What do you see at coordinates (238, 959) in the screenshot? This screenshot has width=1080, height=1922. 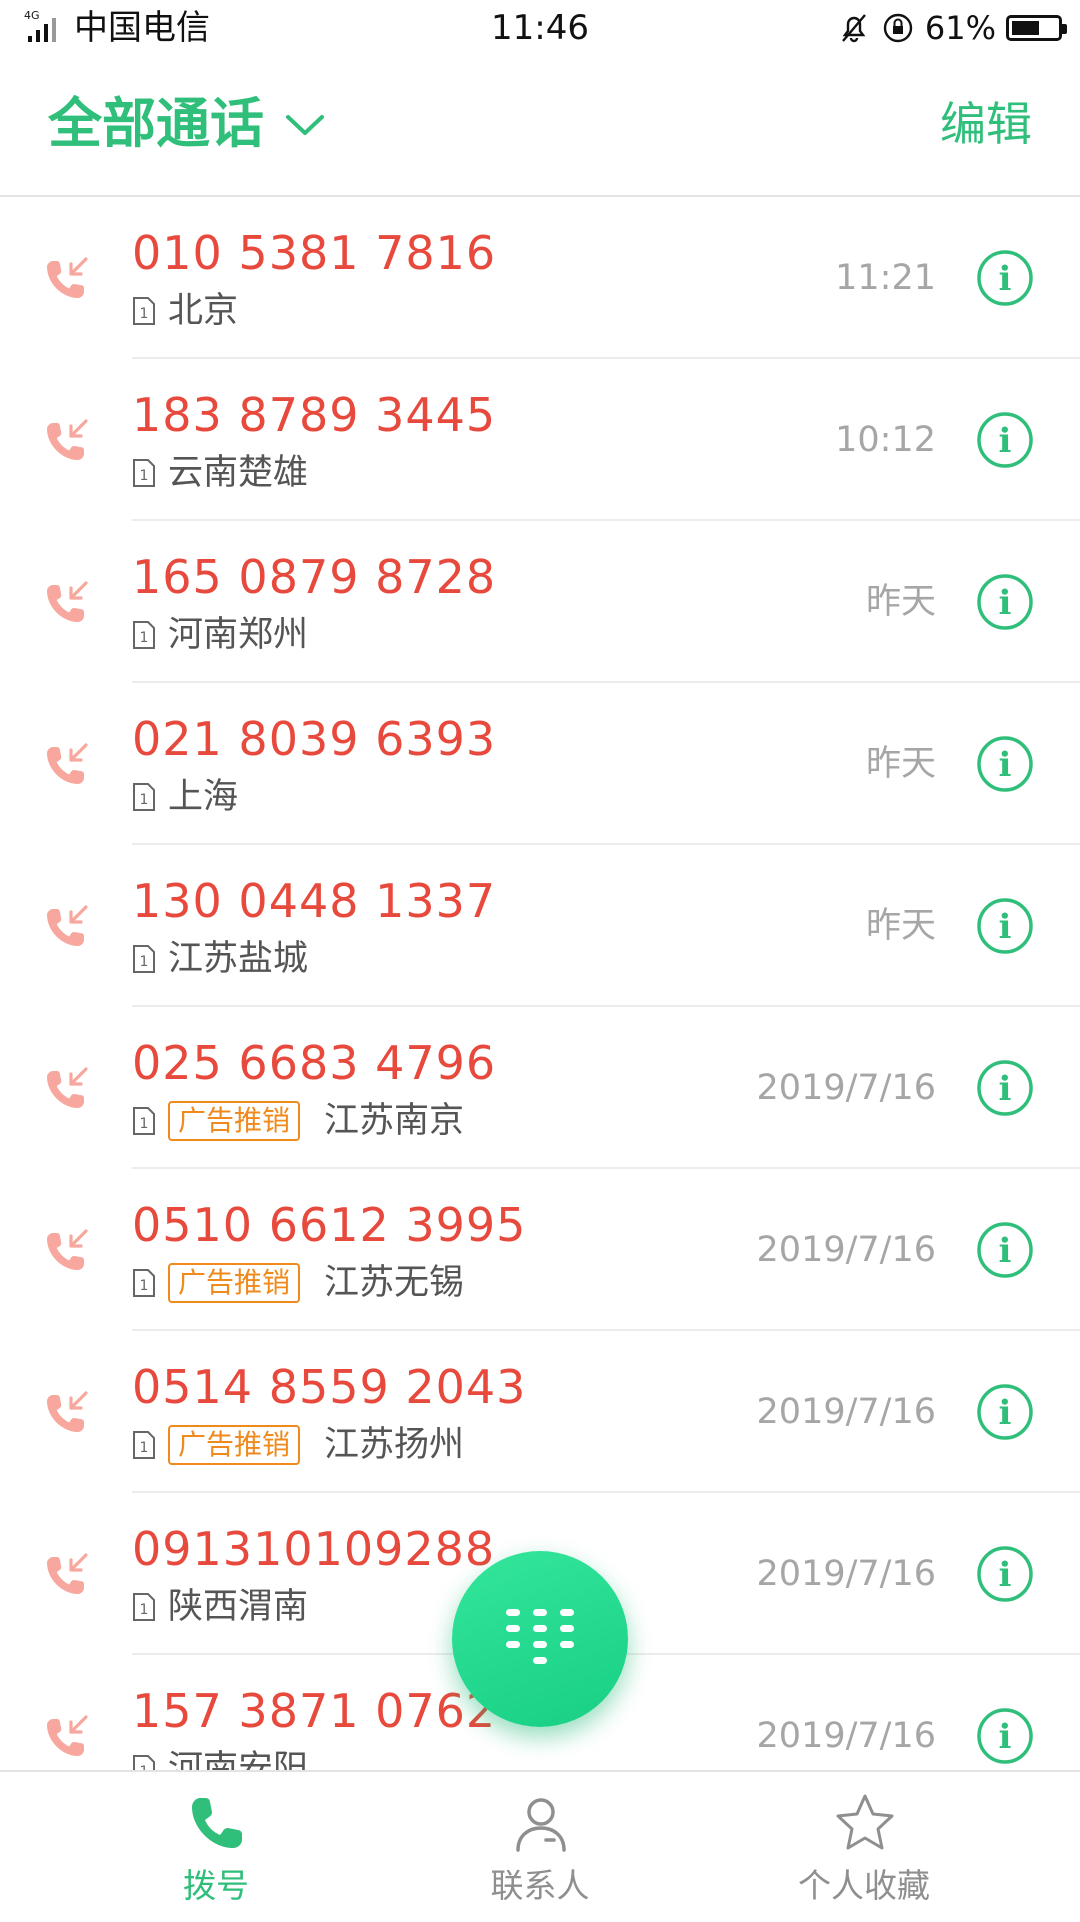 I see `caller-location: 江苏盐城` at bounding box center [238, 959].